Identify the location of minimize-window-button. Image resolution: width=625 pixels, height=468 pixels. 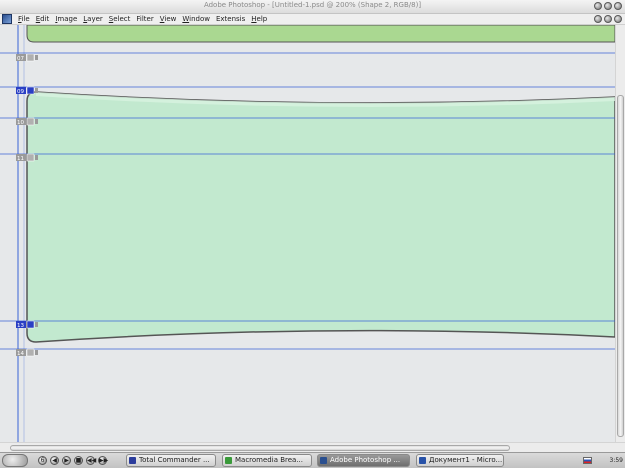
(598, 6).